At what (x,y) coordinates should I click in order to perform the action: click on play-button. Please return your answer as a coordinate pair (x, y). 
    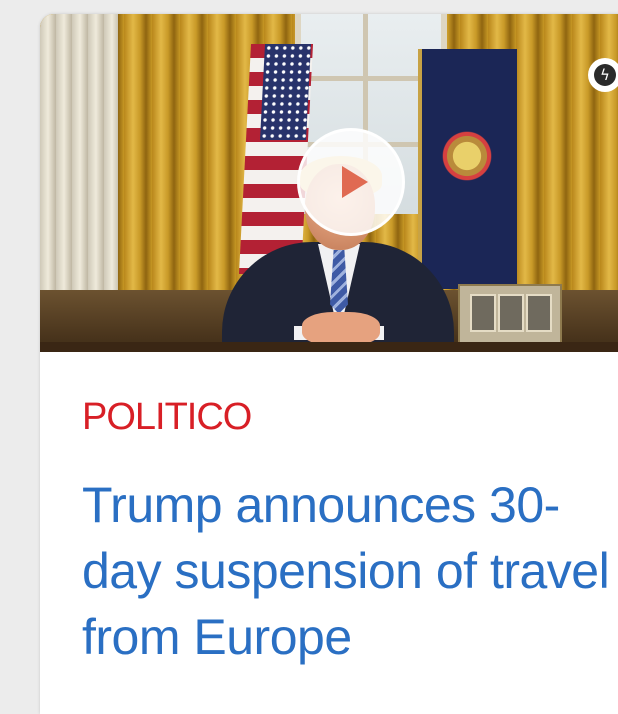
    Looking at the image, I should click on (351, 182).